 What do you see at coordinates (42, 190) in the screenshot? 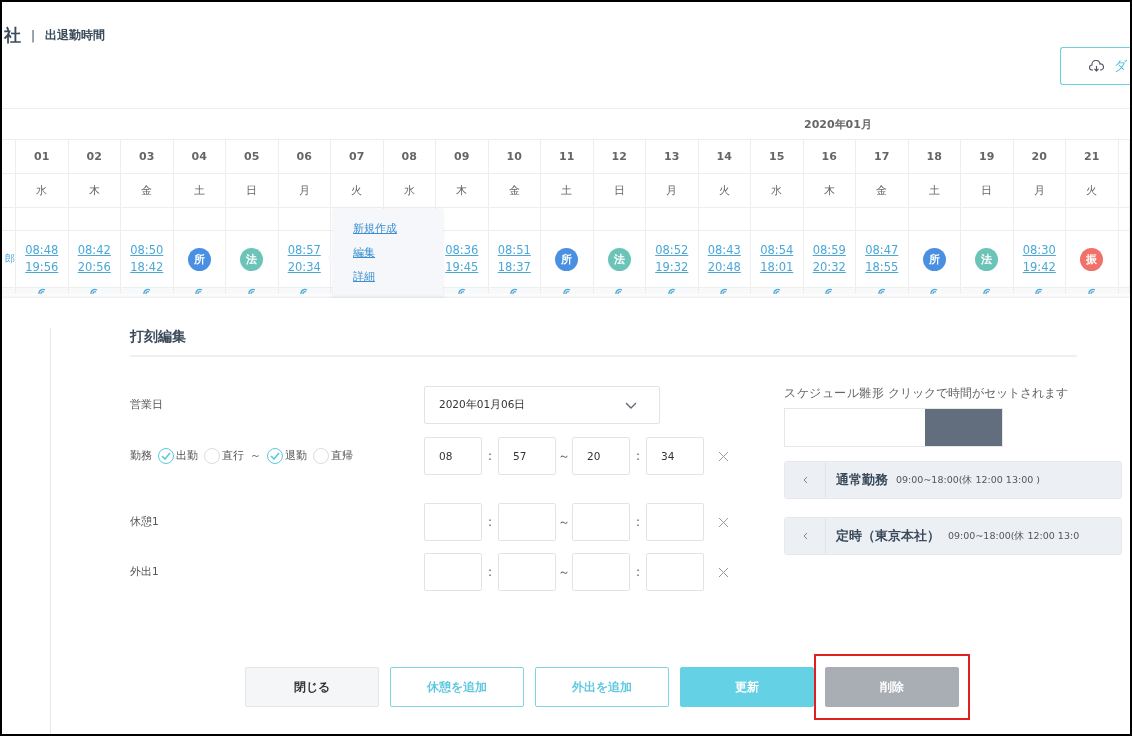
I see `weekday: 水` at bounding box center [42, 190].